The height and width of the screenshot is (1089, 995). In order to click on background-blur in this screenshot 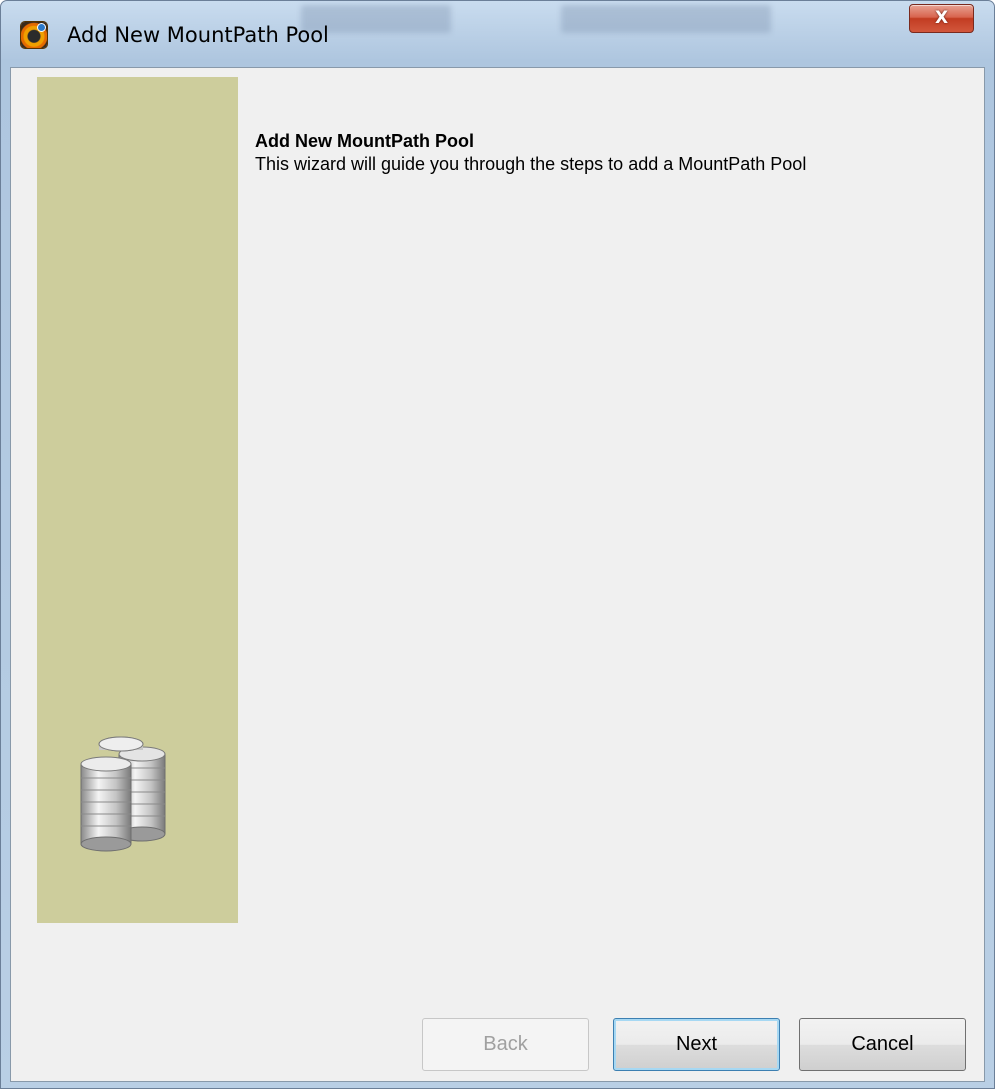, I will do `click(666, 19)`.